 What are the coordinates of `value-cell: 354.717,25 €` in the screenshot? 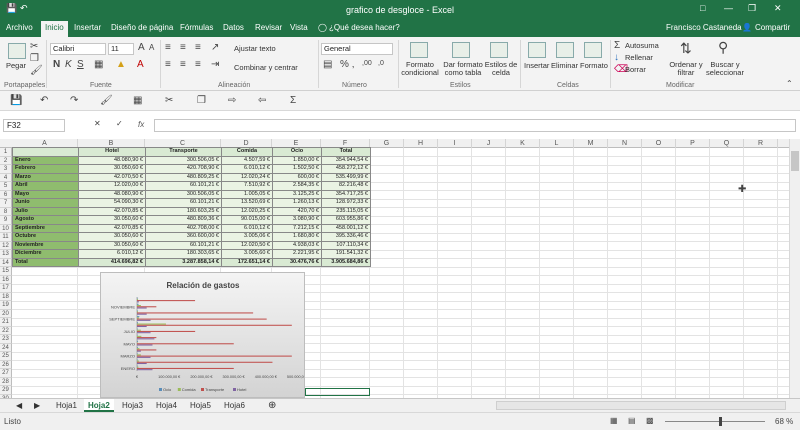 It's located at (346, 194).